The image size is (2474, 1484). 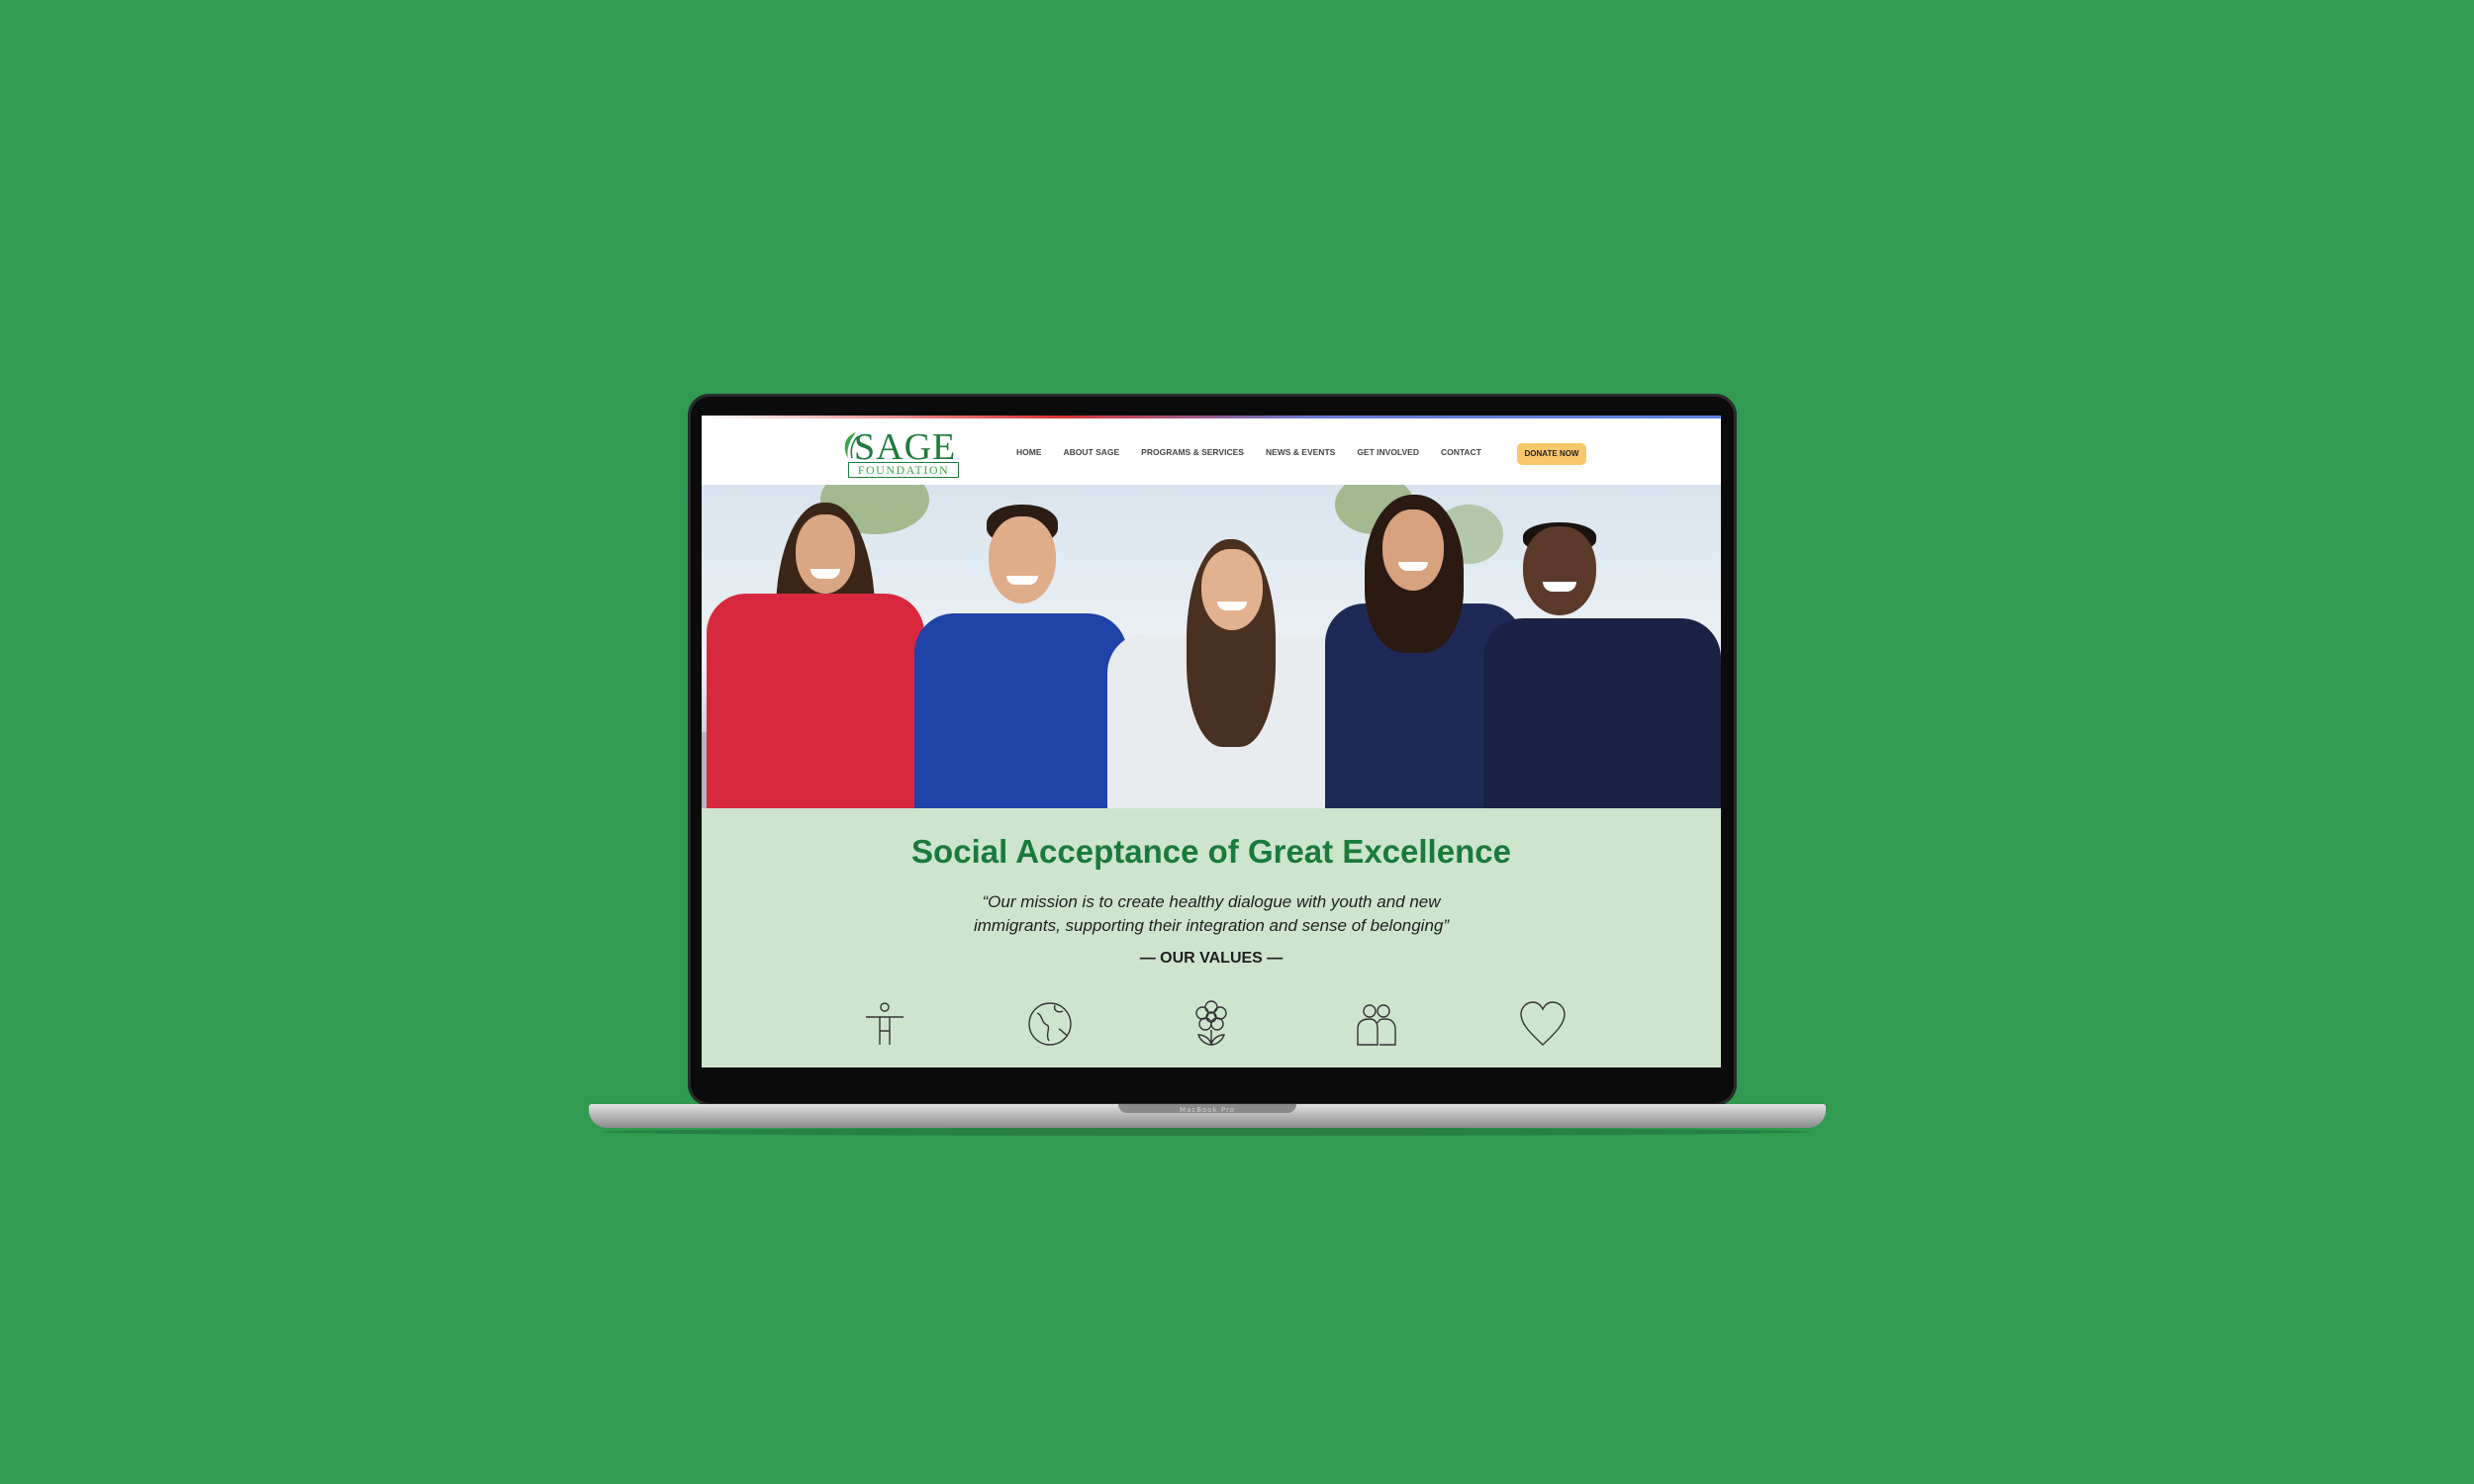 What do you see at coordinates (1212, 646) in the screenshot?
I see `hero-photo` at bounding box center [1212, 646].